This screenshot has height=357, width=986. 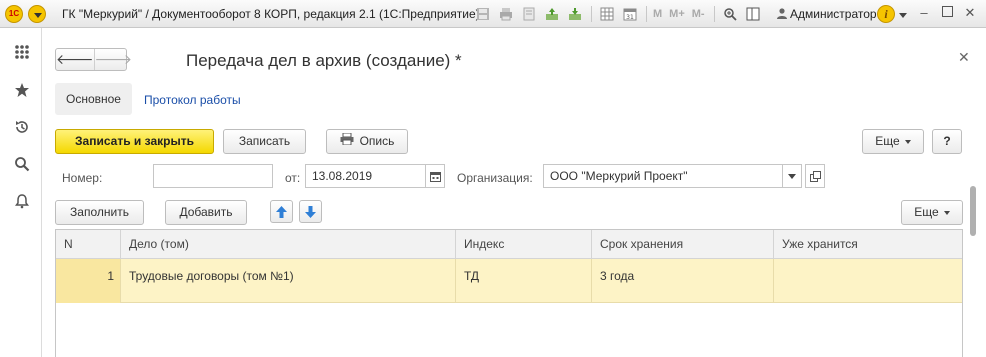 What do you see at coordinates (435, 176) in the screenshot?
I see `calendar-picker-icon` at bounding box center [435, 176].